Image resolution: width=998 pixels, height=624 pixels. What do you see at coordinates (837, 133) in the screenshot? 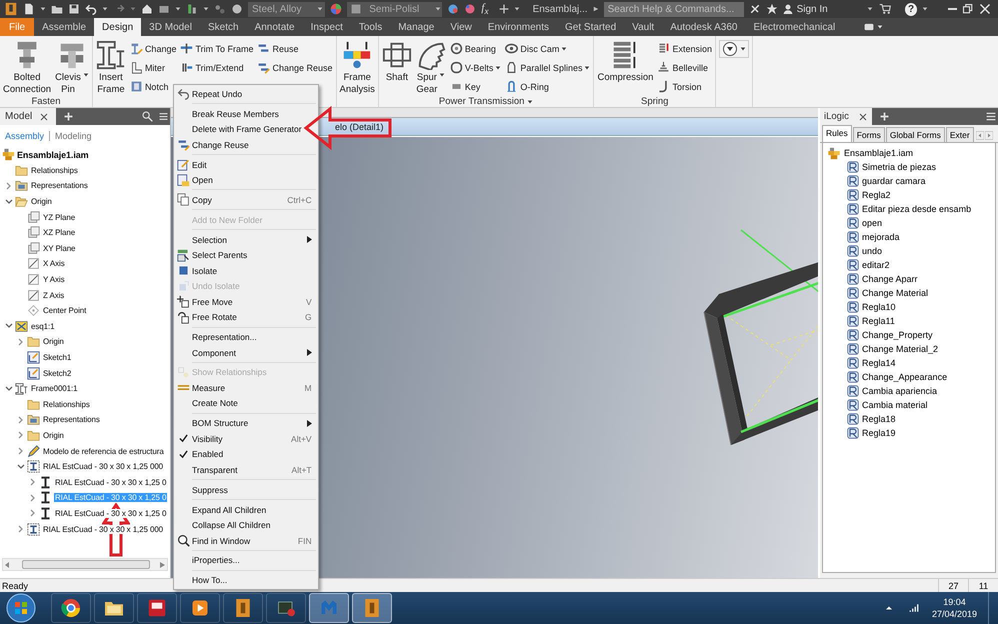
I see `tab: Rules` at bounding box center [837, 133].